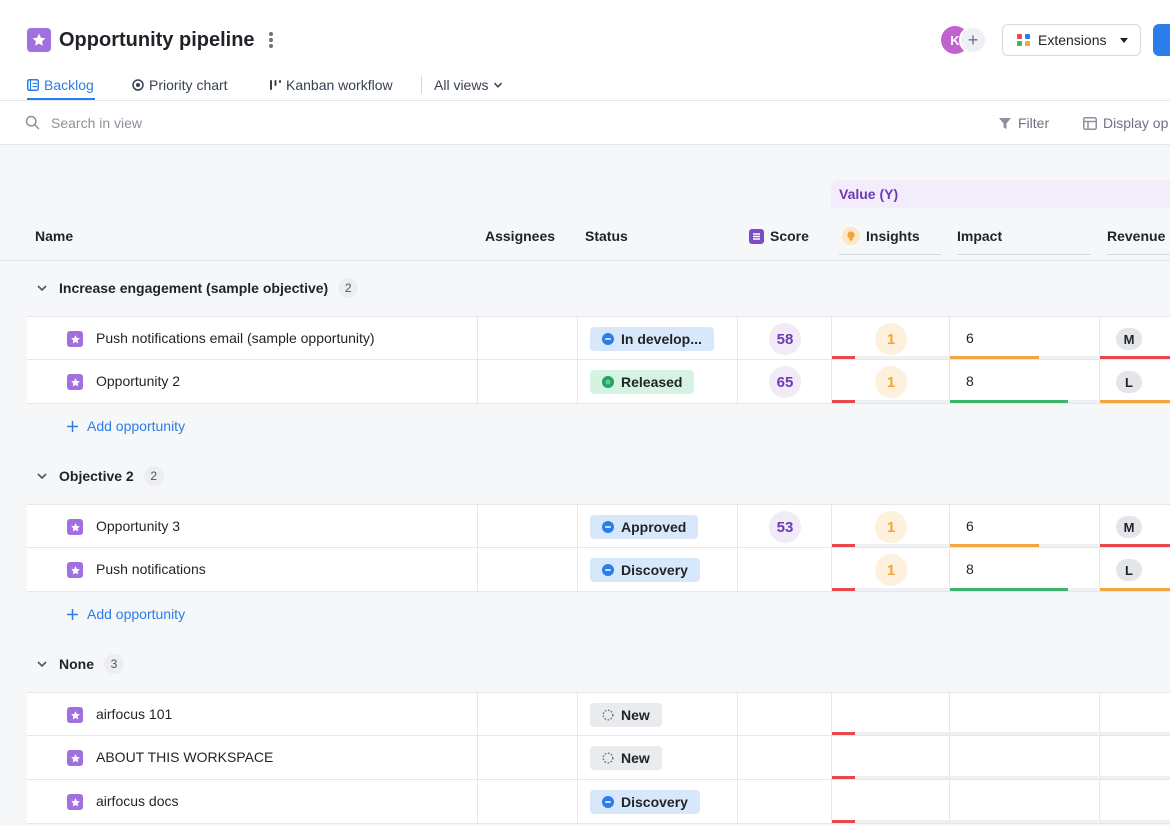  Describe the element at coordinates (1124, 40) in the screenshot. I see `caret-down-icon` at that location.